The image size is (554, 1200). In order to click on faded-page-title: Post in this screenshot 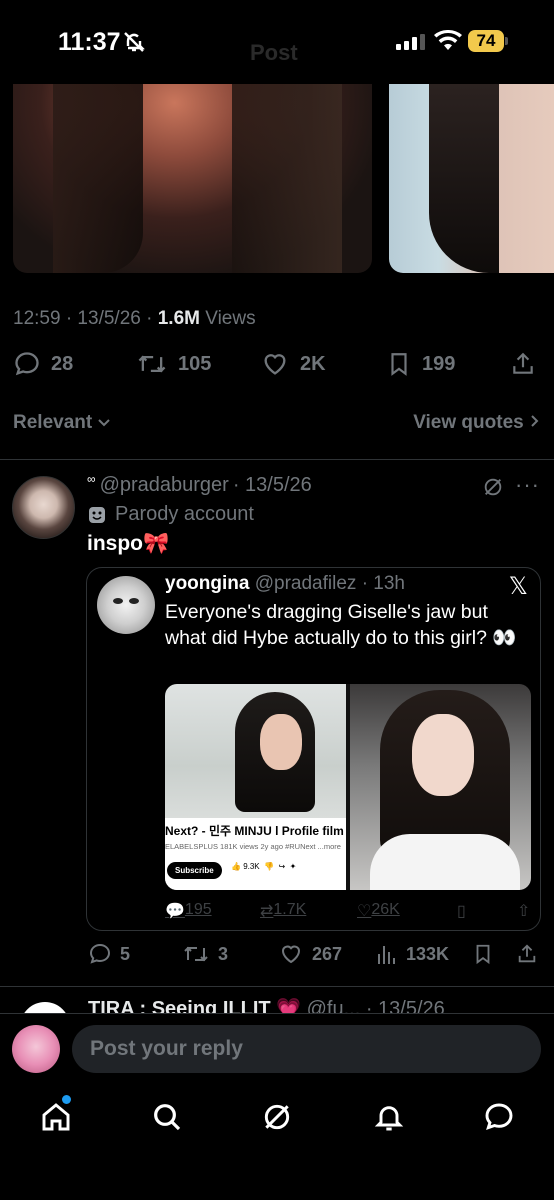, I will do `click(274, 52)`.